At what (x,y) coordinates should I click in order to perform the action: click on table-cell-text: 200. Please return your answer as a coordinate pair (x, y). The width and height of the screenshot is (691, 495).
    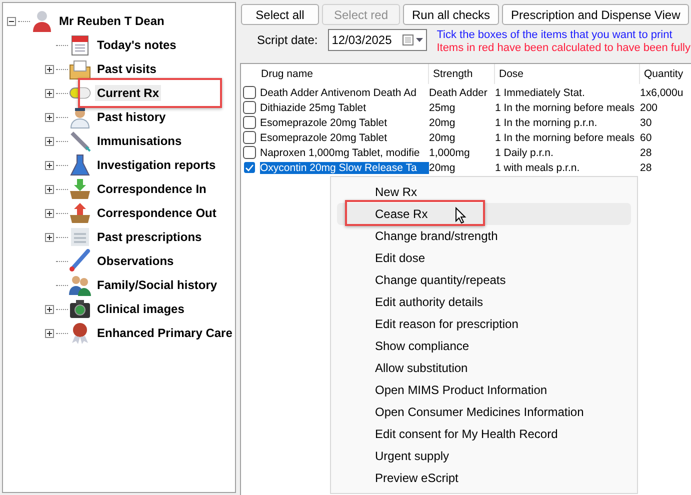
    Looking at the image, I should click on (649, 108).